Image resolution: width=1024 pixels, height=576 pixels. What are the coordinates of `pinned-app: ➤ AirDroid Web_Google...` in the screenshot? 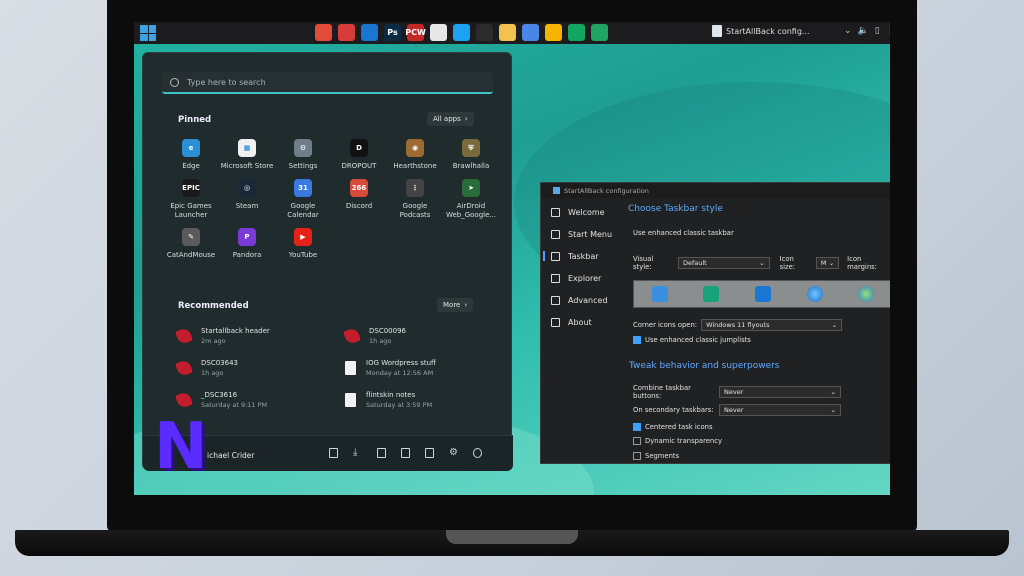 It's located at (471, 199).